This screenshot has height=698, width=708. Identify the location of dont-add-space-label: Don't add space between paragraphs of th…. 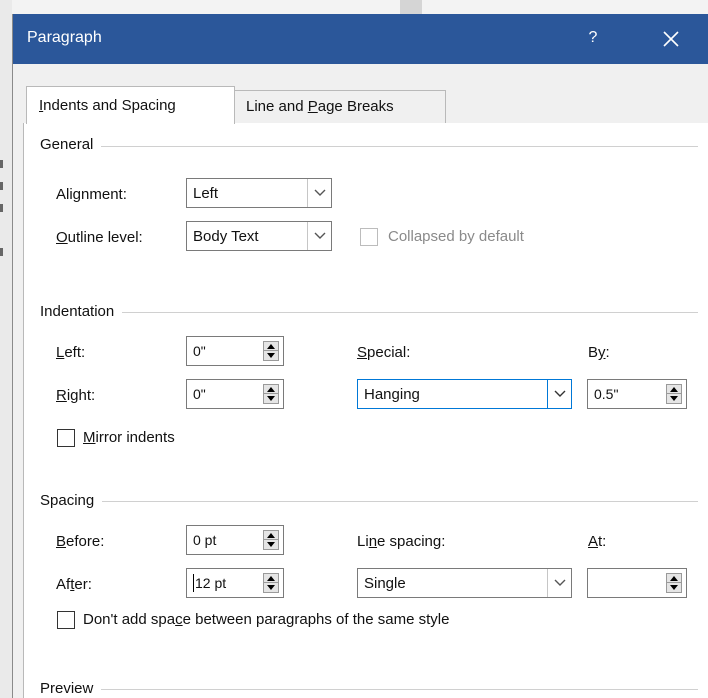
(266, 619).